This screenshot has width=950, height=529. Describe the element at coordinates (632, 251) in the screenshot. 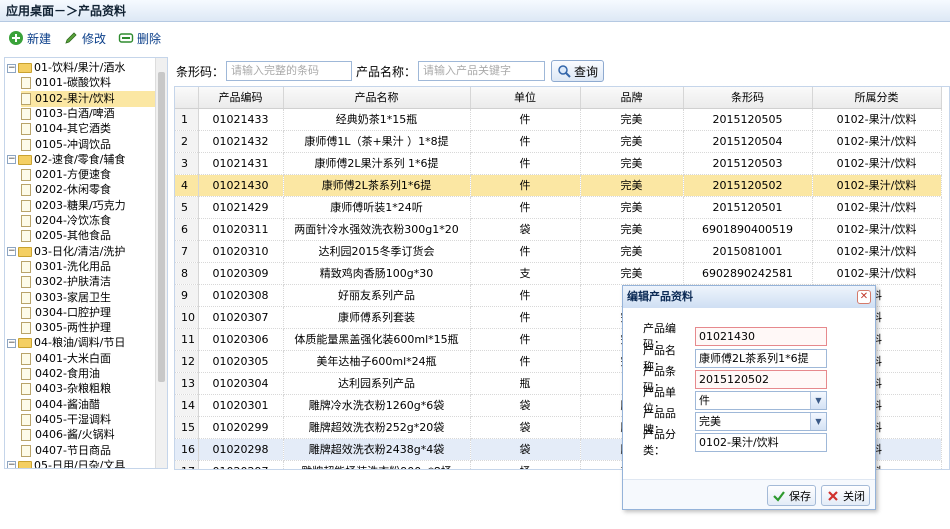

I see `table-cell: 完美` at that location.